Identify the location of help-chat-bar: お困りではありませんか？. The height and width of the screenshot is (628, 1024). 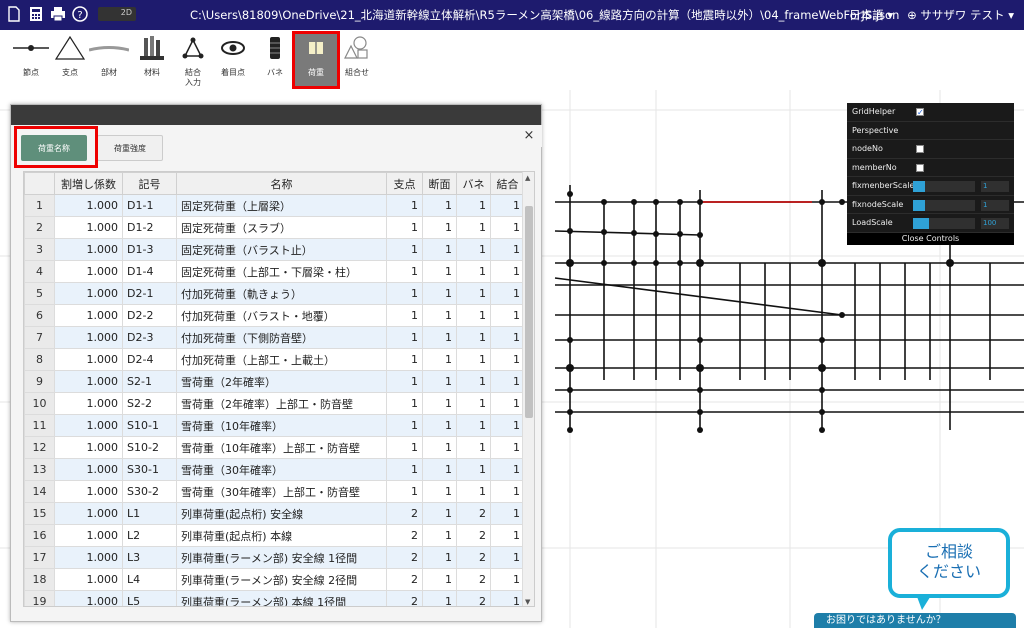
(915, 620).